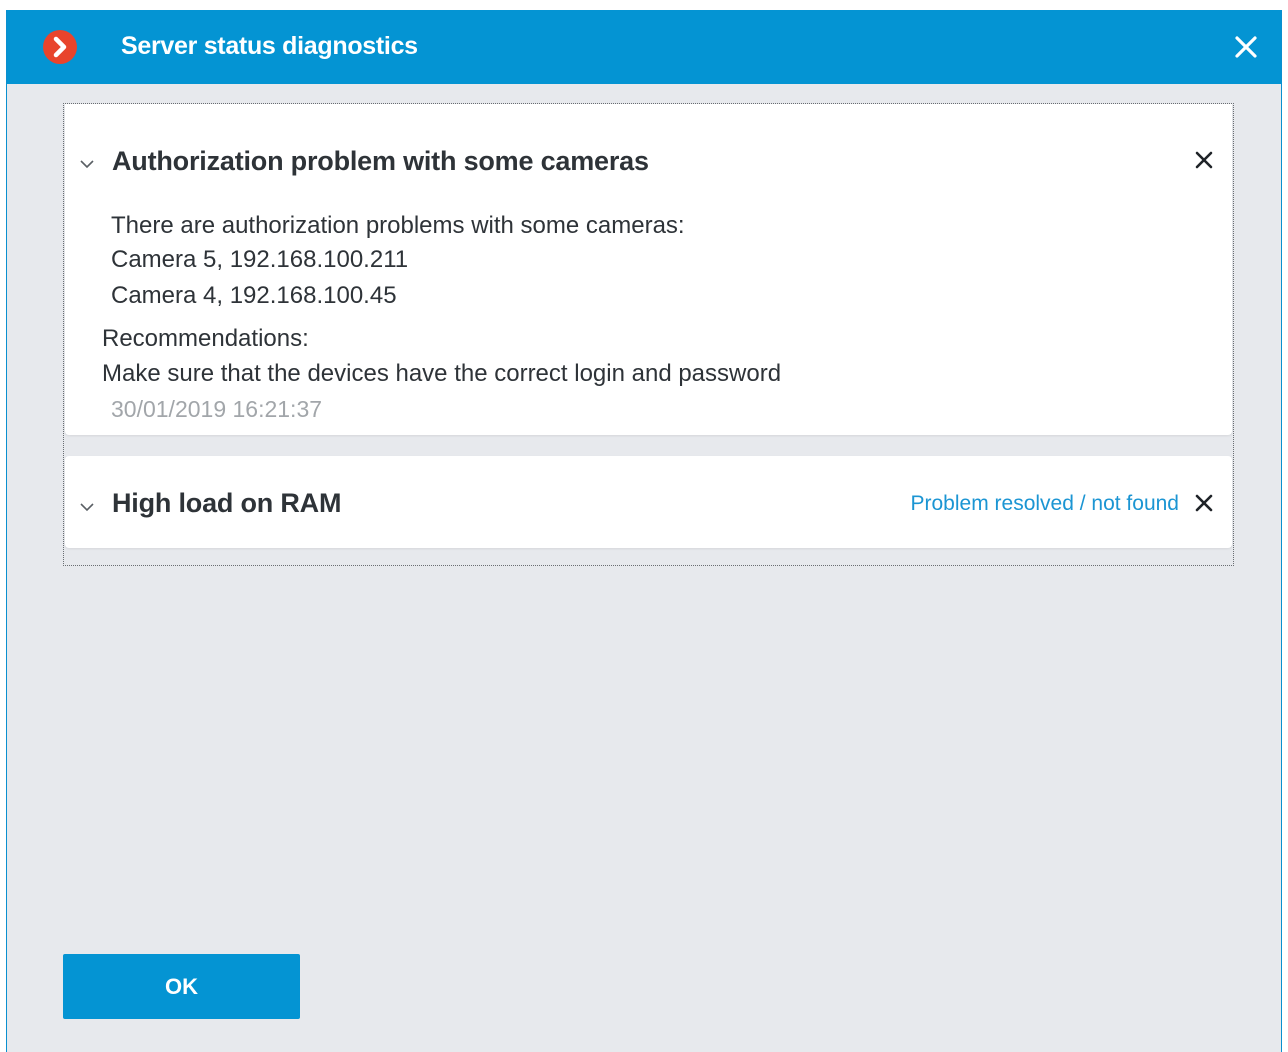 Image resolution: width=1288 pixels, height=1052 pixels. What do you see at coordinates (217, 409) in the screenshot?
I see `issue-timestamp: 30/01/2019 16:21:37` at bounding box center [217, 409].